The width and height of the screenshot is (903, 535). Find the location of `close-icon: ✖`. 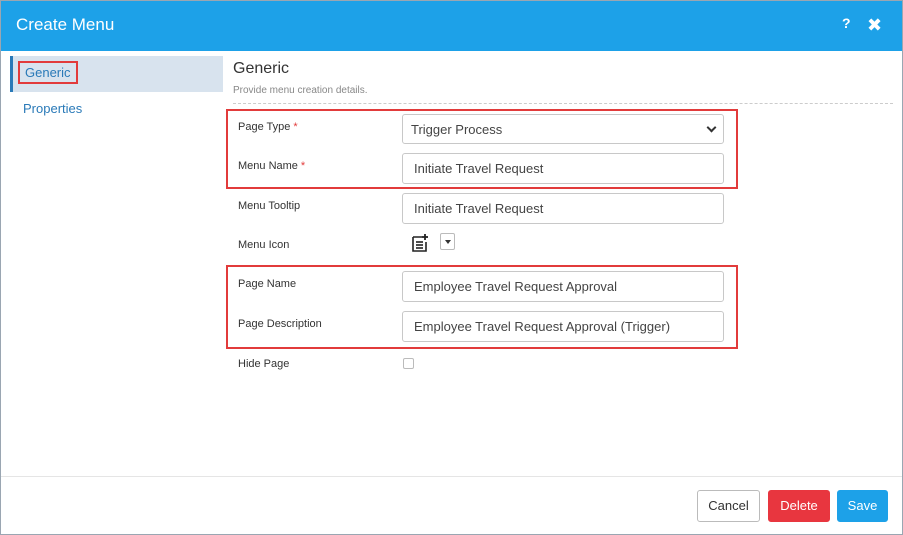

close-icon: ✖ is located at coordinates (874, 25).